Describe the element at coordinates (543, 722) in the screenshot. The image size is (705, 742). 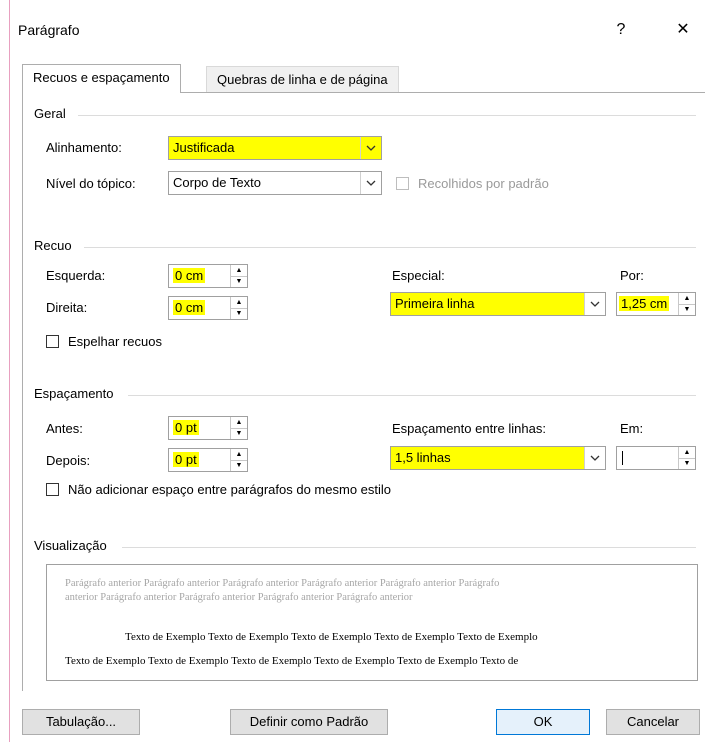
I see `ok-button: OK` at that location.